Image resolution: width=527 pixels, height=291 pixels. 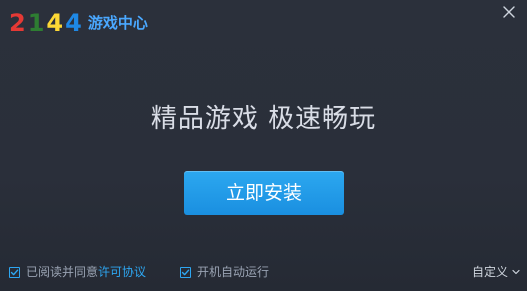 I want to click on close-icon, so click(x=509, y=12).